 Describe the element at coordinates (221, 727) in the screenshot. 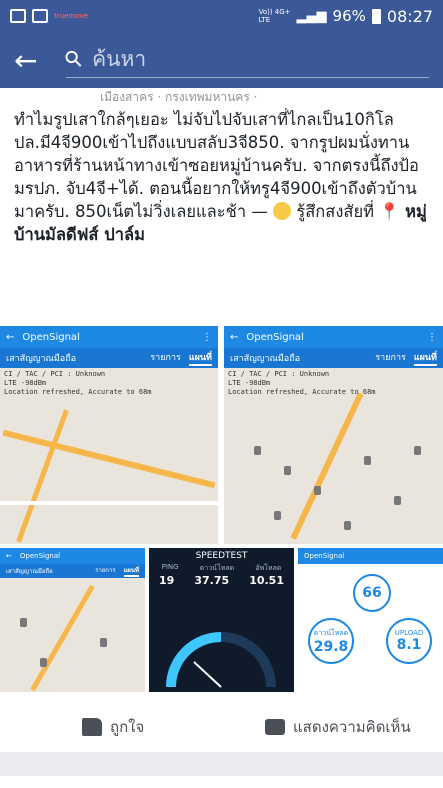

I see `post-actions: ถูกใจ แสดงความคิดเห็น` at that location.